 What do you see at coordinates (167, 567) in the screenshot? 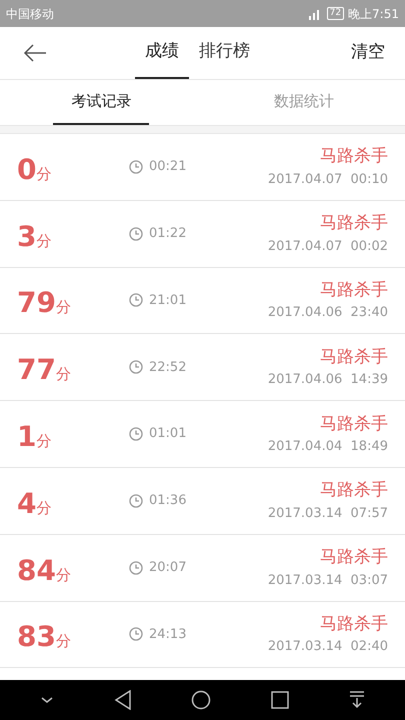
I see `duration-text: 20:07` at bounding box center [167, 567].